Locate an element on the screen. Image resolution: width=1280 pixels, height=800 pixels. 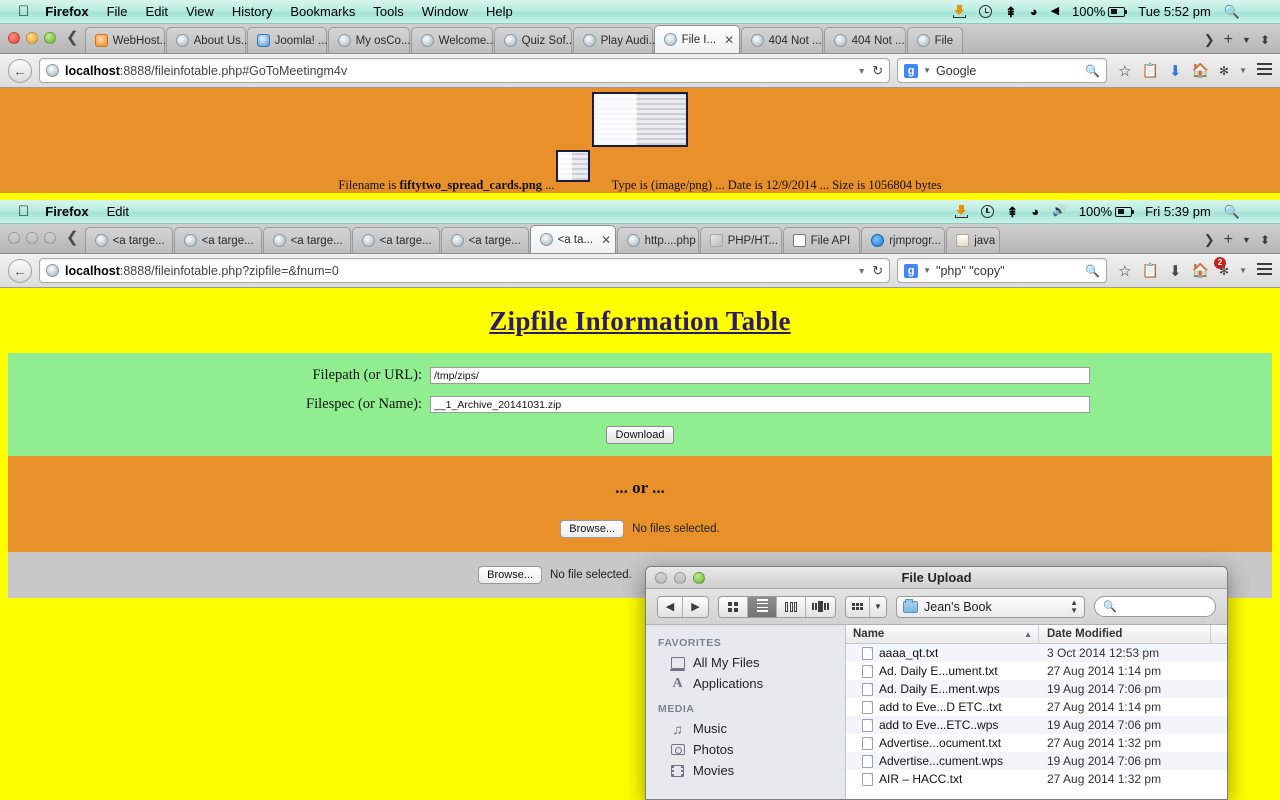
menu-bookmarks: Bookmarks is located at coordinates (322, 11).